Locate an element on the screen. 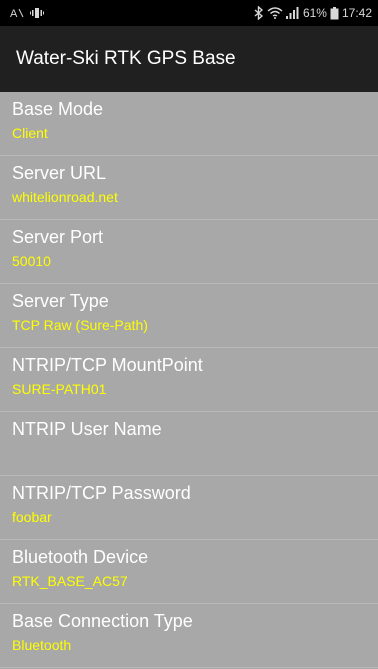 The image size is (378, 669). pref-title: Server Type is located at coordinates (60, 301).